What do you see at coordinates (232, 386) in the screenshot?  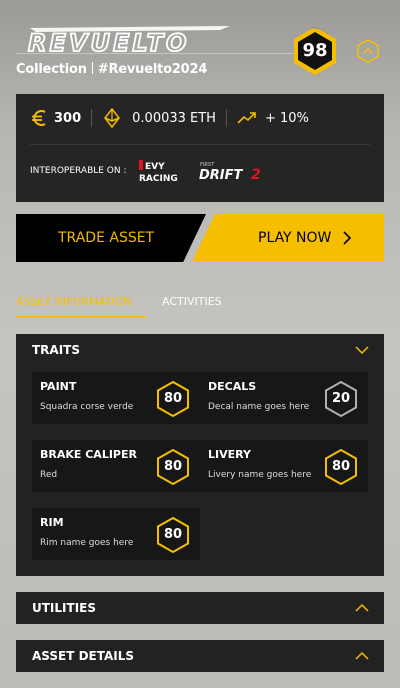 I see `trait-name: DECALS` at bounding box center [232, 386].